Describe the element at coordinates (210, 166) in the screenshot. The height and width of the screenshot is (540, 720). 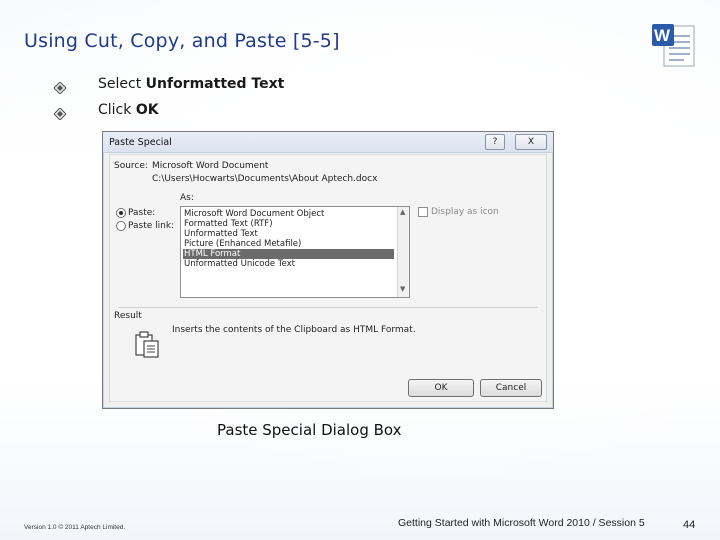
I see `source-value: Microsoft Word Document` at that location.